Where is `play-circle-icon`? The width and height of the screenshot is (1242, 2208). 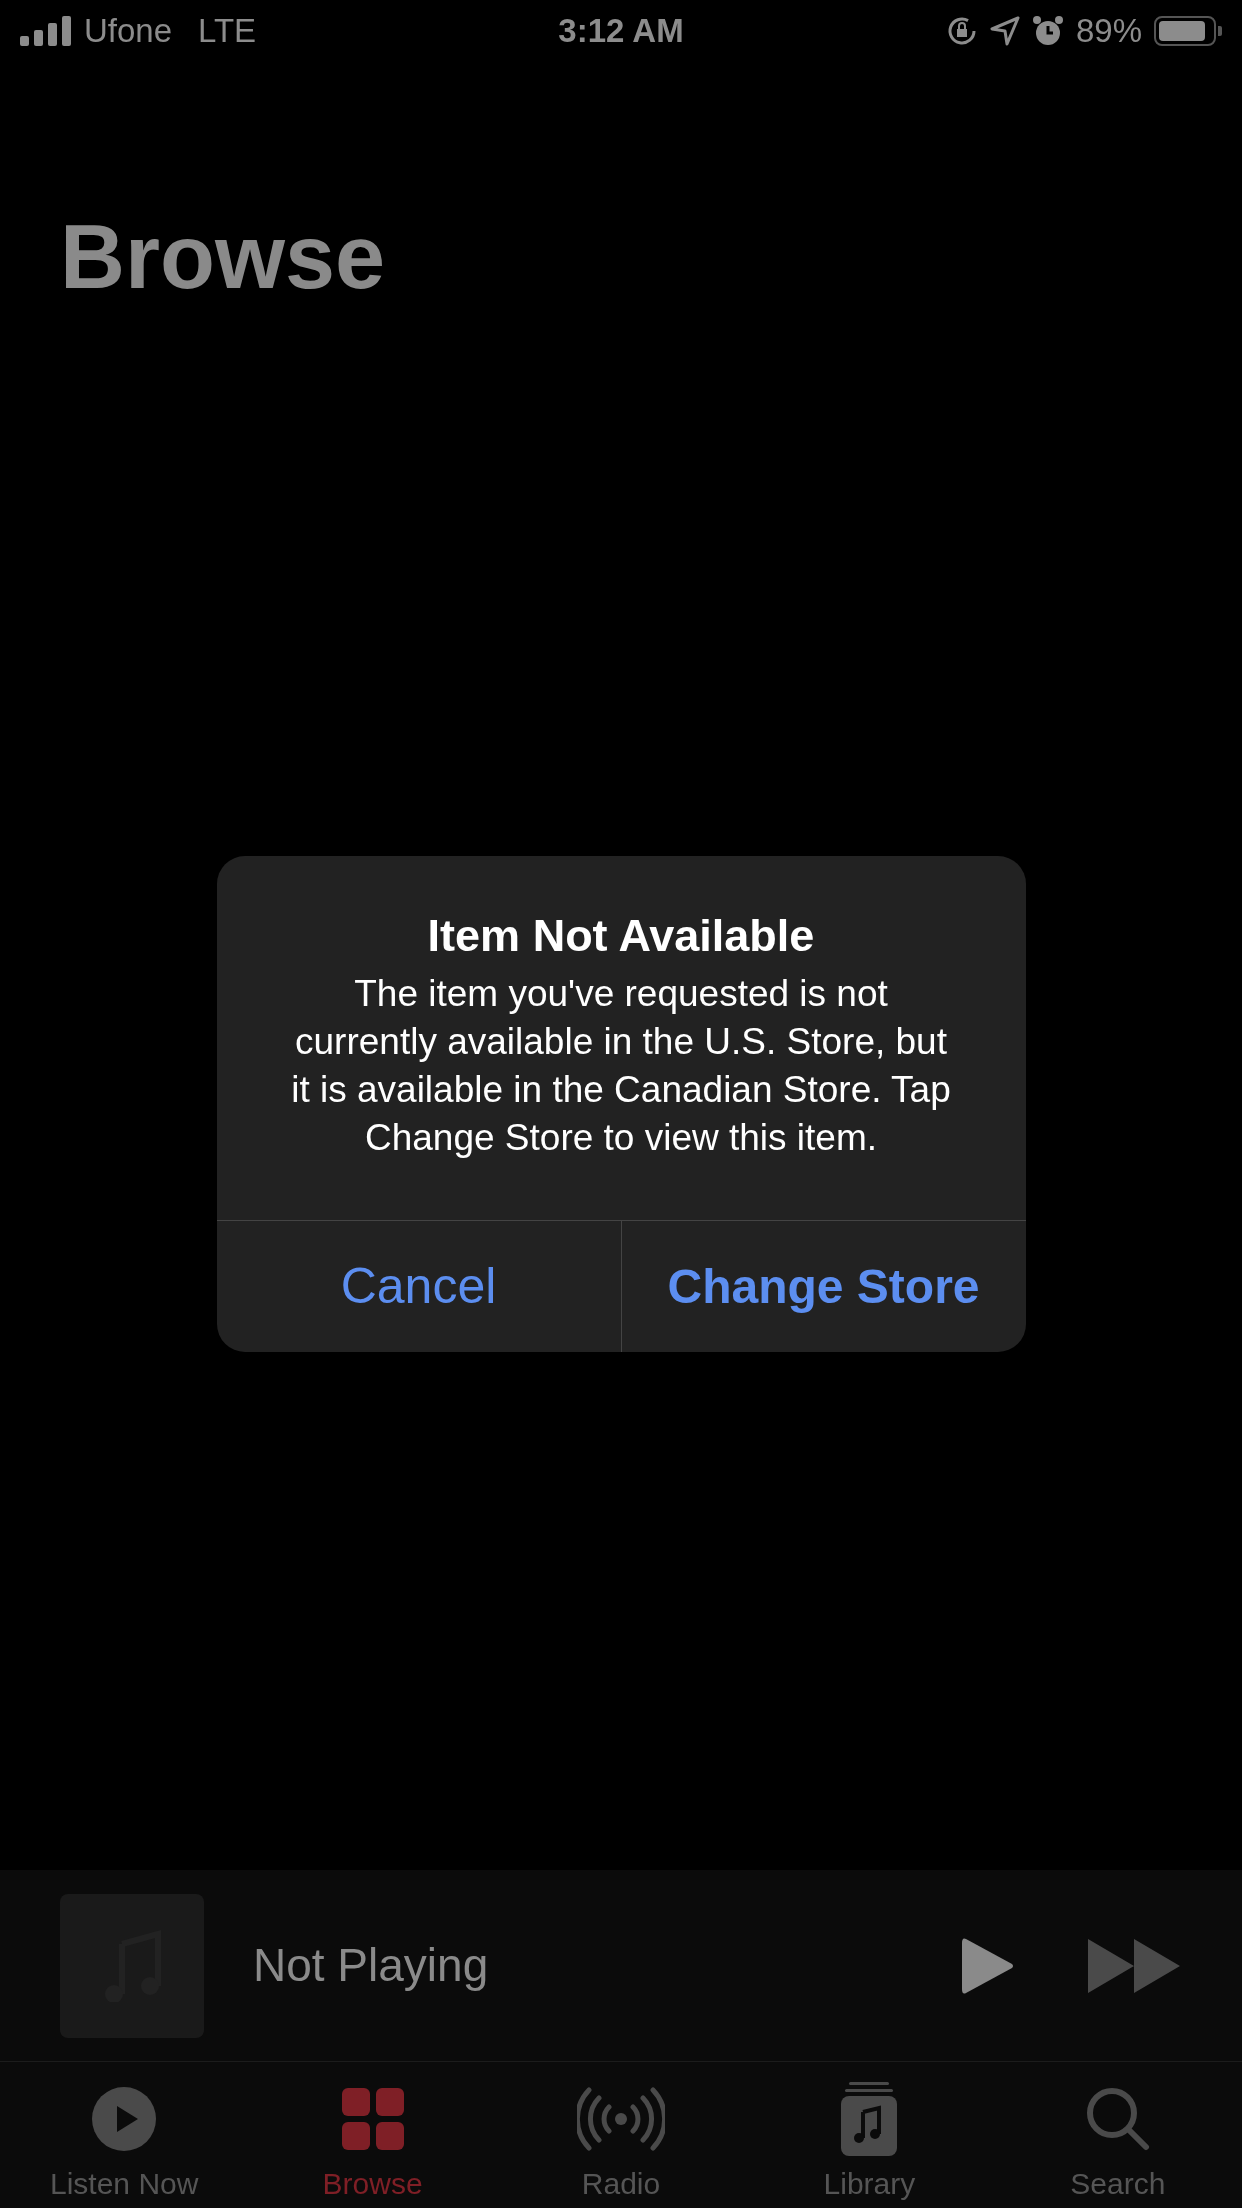 play-circle-icon is located at coordinates (124, 2119).